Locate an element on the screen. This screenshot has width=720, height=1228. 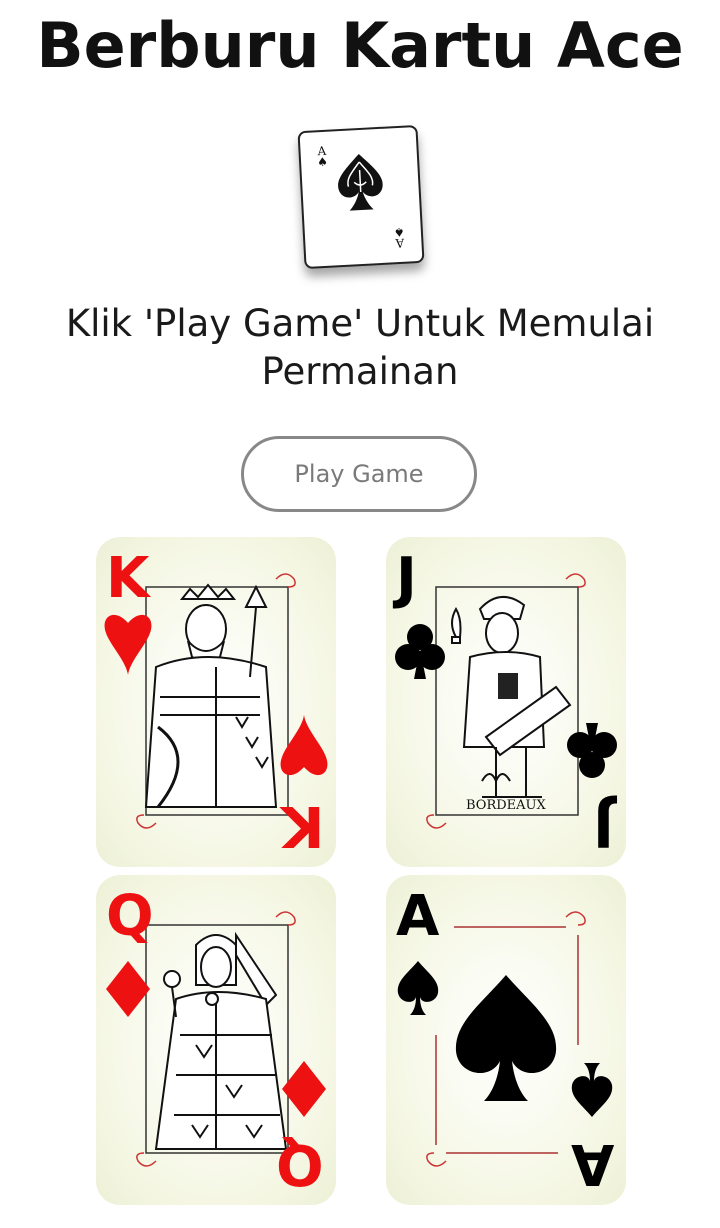
card-imprint-text: BORDEAUX is located at coordinates (506, 805).